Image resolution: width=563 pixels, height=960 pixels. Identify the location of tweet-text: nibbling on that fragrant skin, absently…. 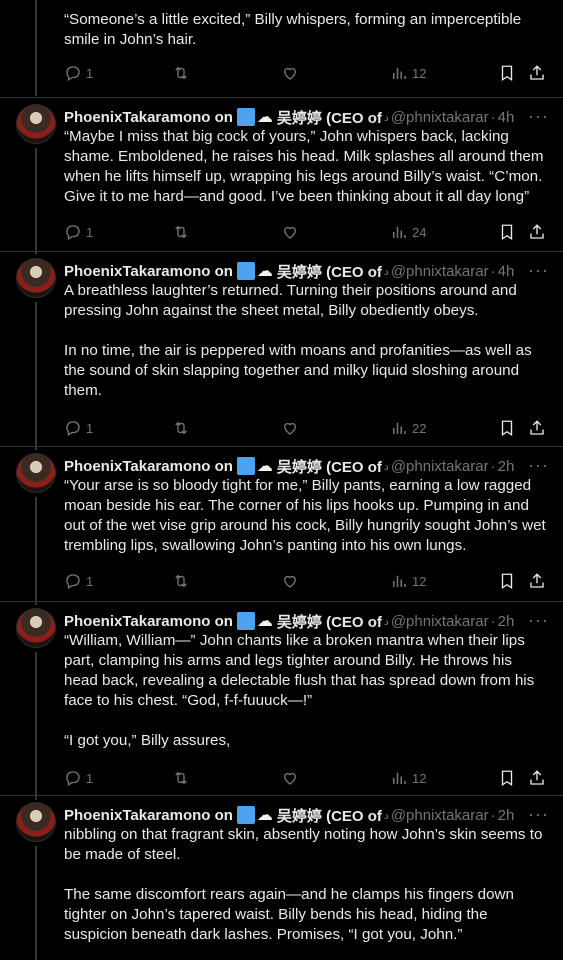
(306, 885).